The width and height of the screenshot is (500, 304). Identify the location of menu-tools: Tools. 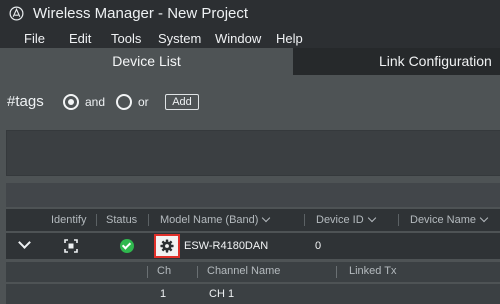
(126, 38).